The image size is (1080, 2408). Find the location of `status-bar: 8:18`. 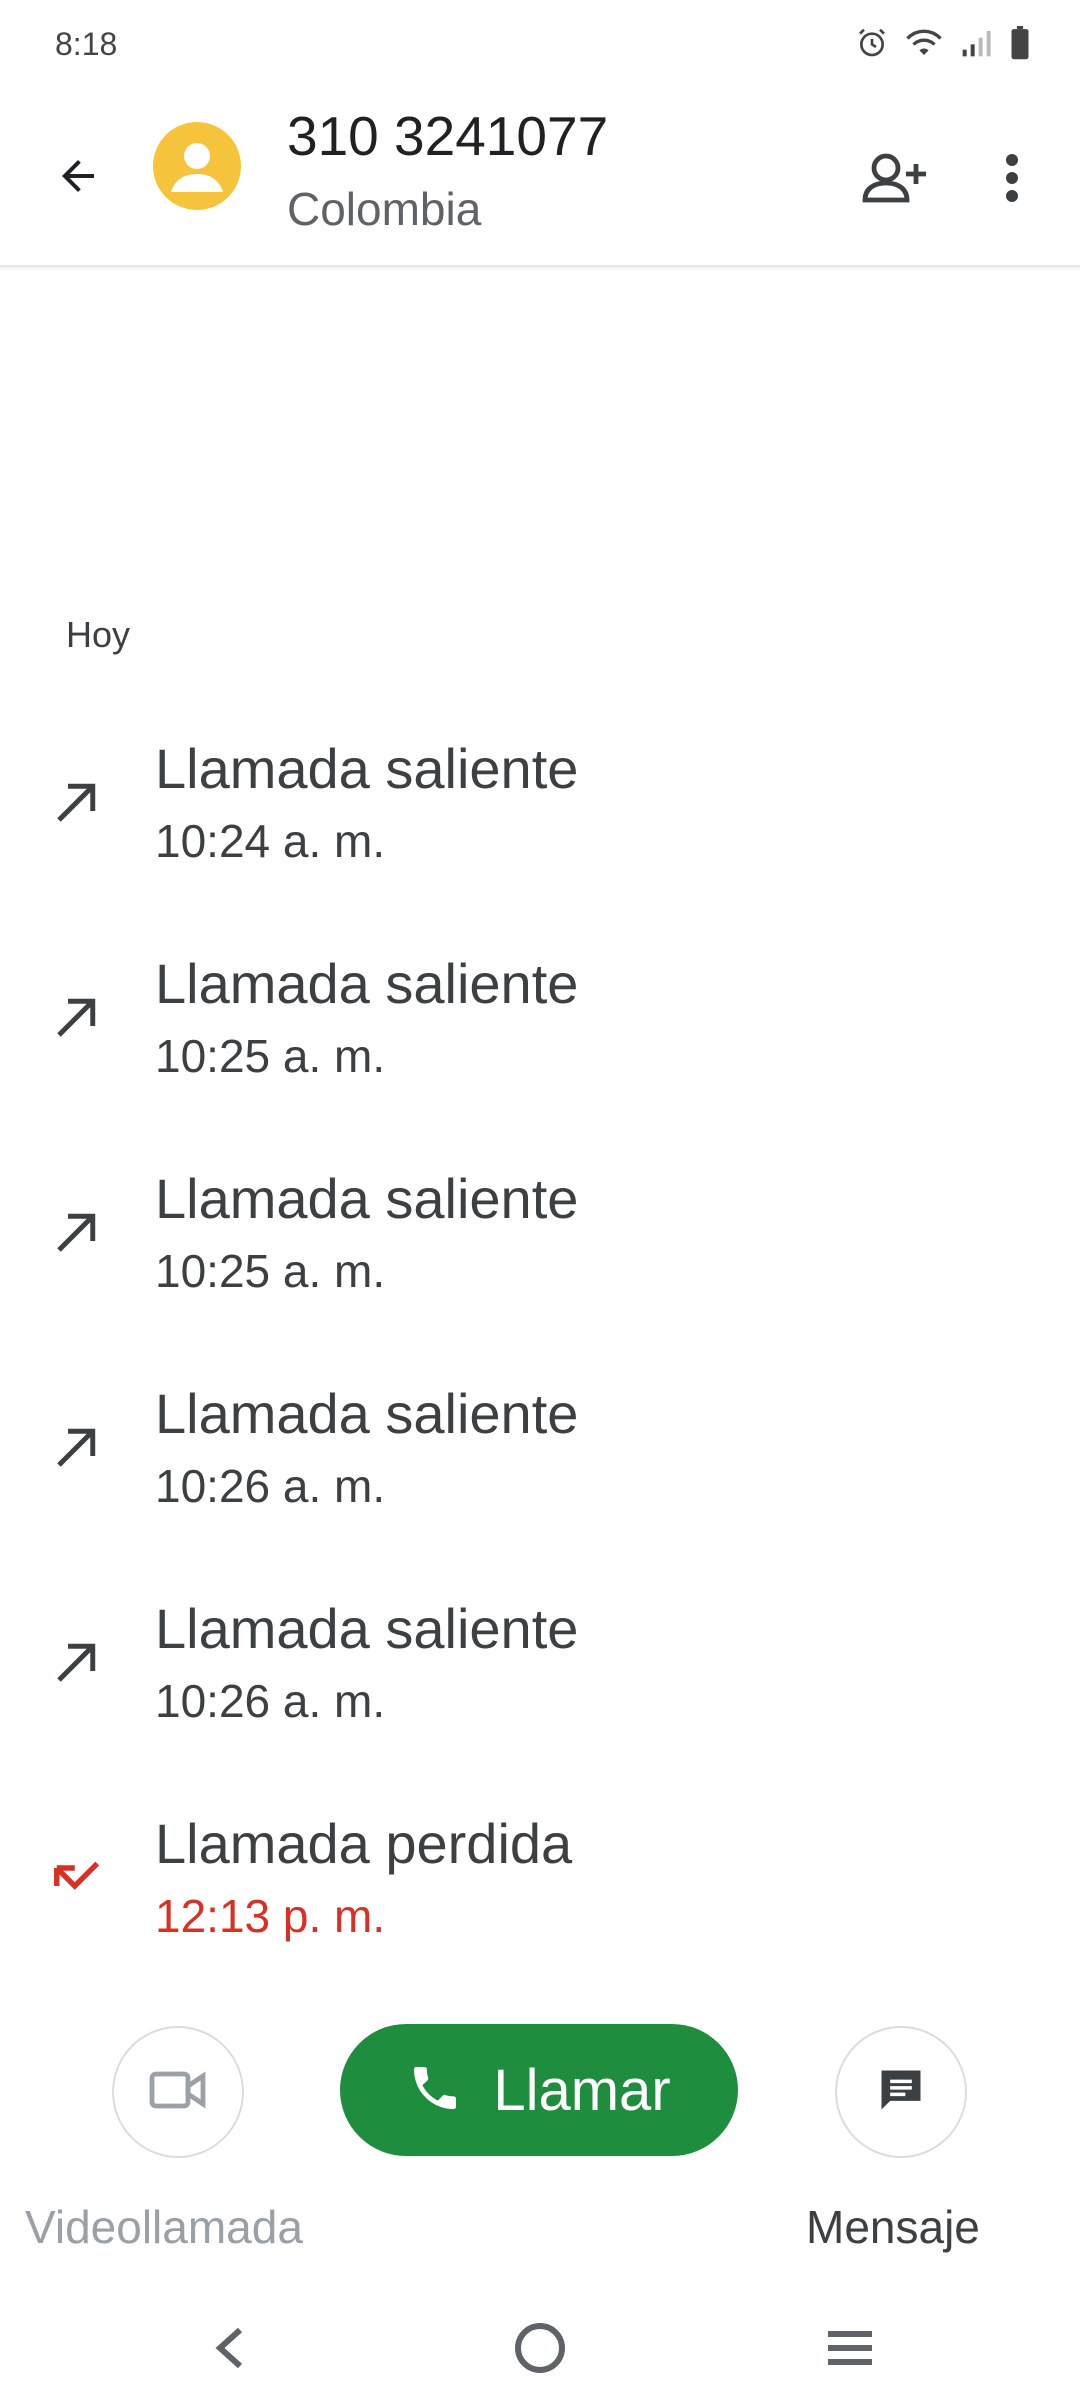

status-bar: 8:18 is located at coordinates (540, 45).